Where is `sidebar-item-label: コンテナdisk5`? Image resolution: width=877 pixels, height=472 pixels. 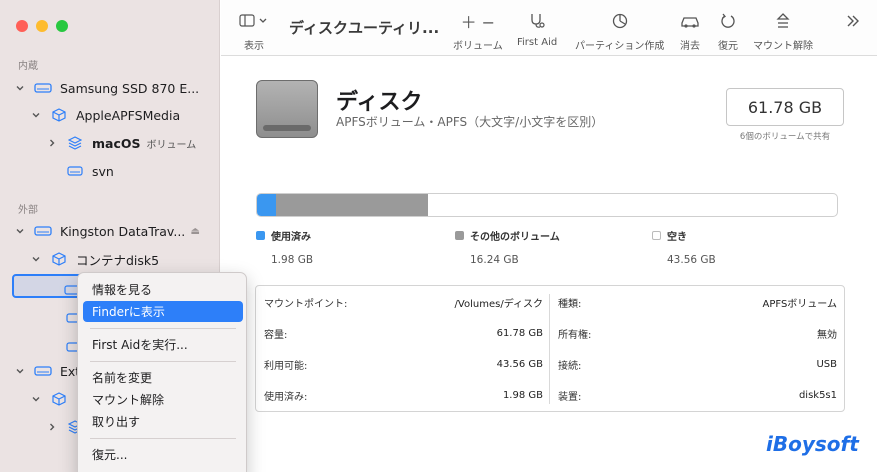
sidebar-item-label: コンテナdisk5 is located at coordinates (118, 260).